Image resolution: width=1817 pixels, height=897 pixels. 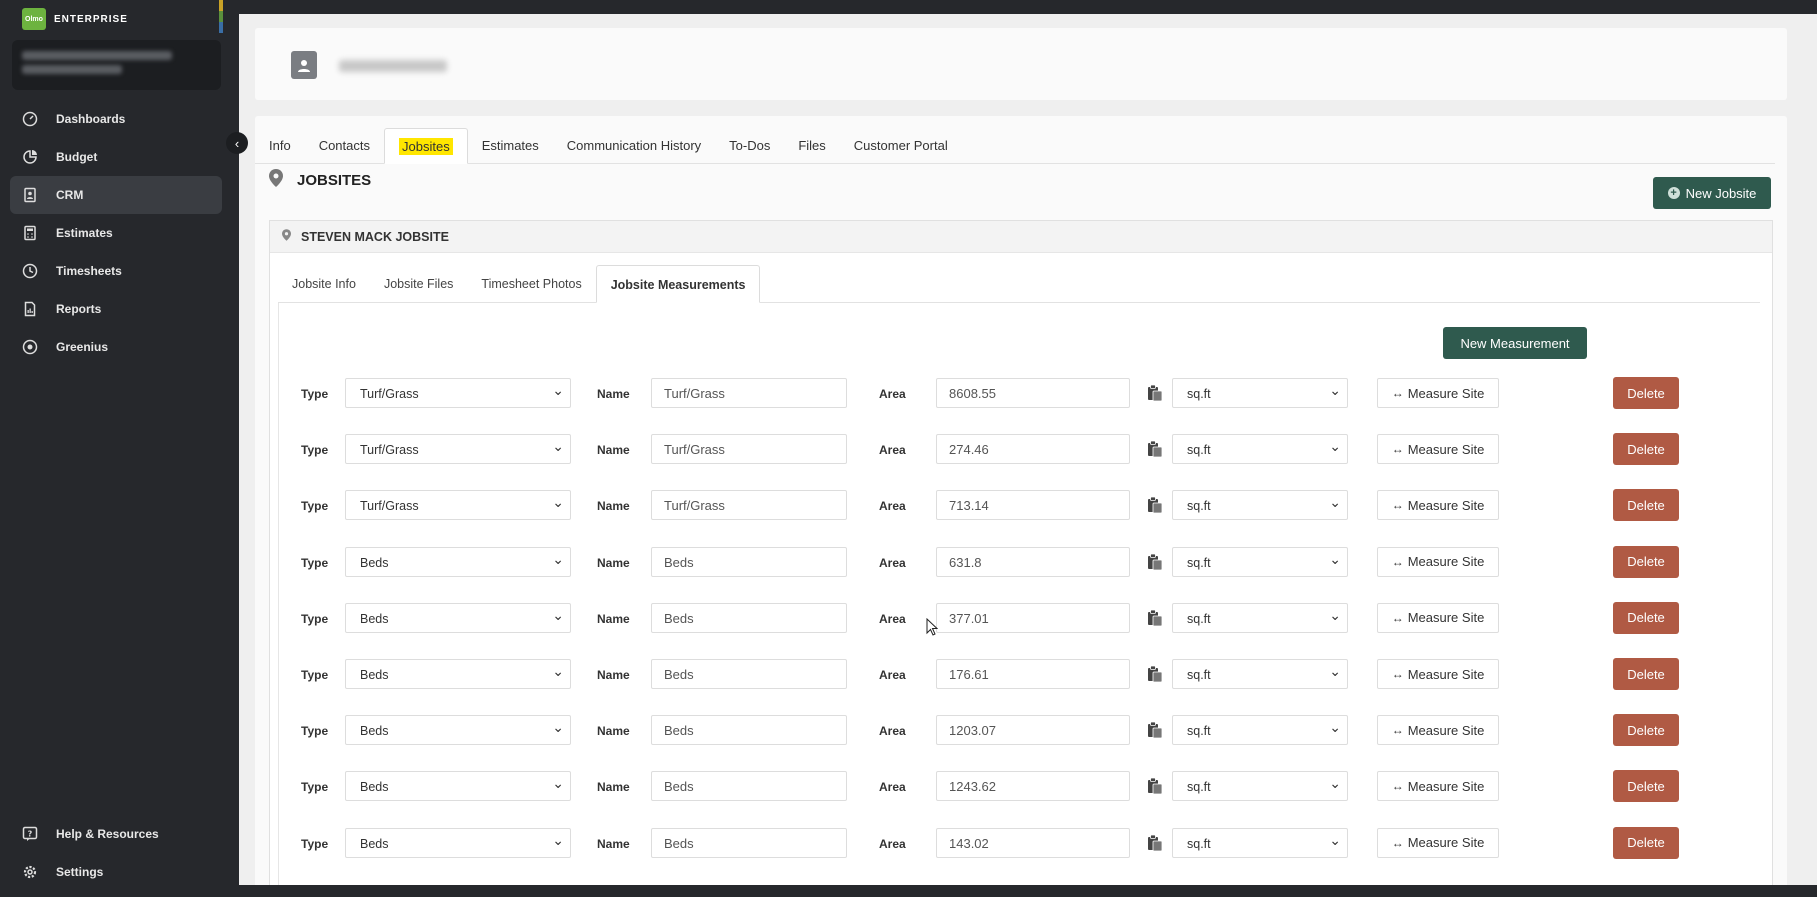 What do you see at coordinates (1033, 561) in the screenshot?
I see `area-input: 631.8` at bounding box center [1033, 561].